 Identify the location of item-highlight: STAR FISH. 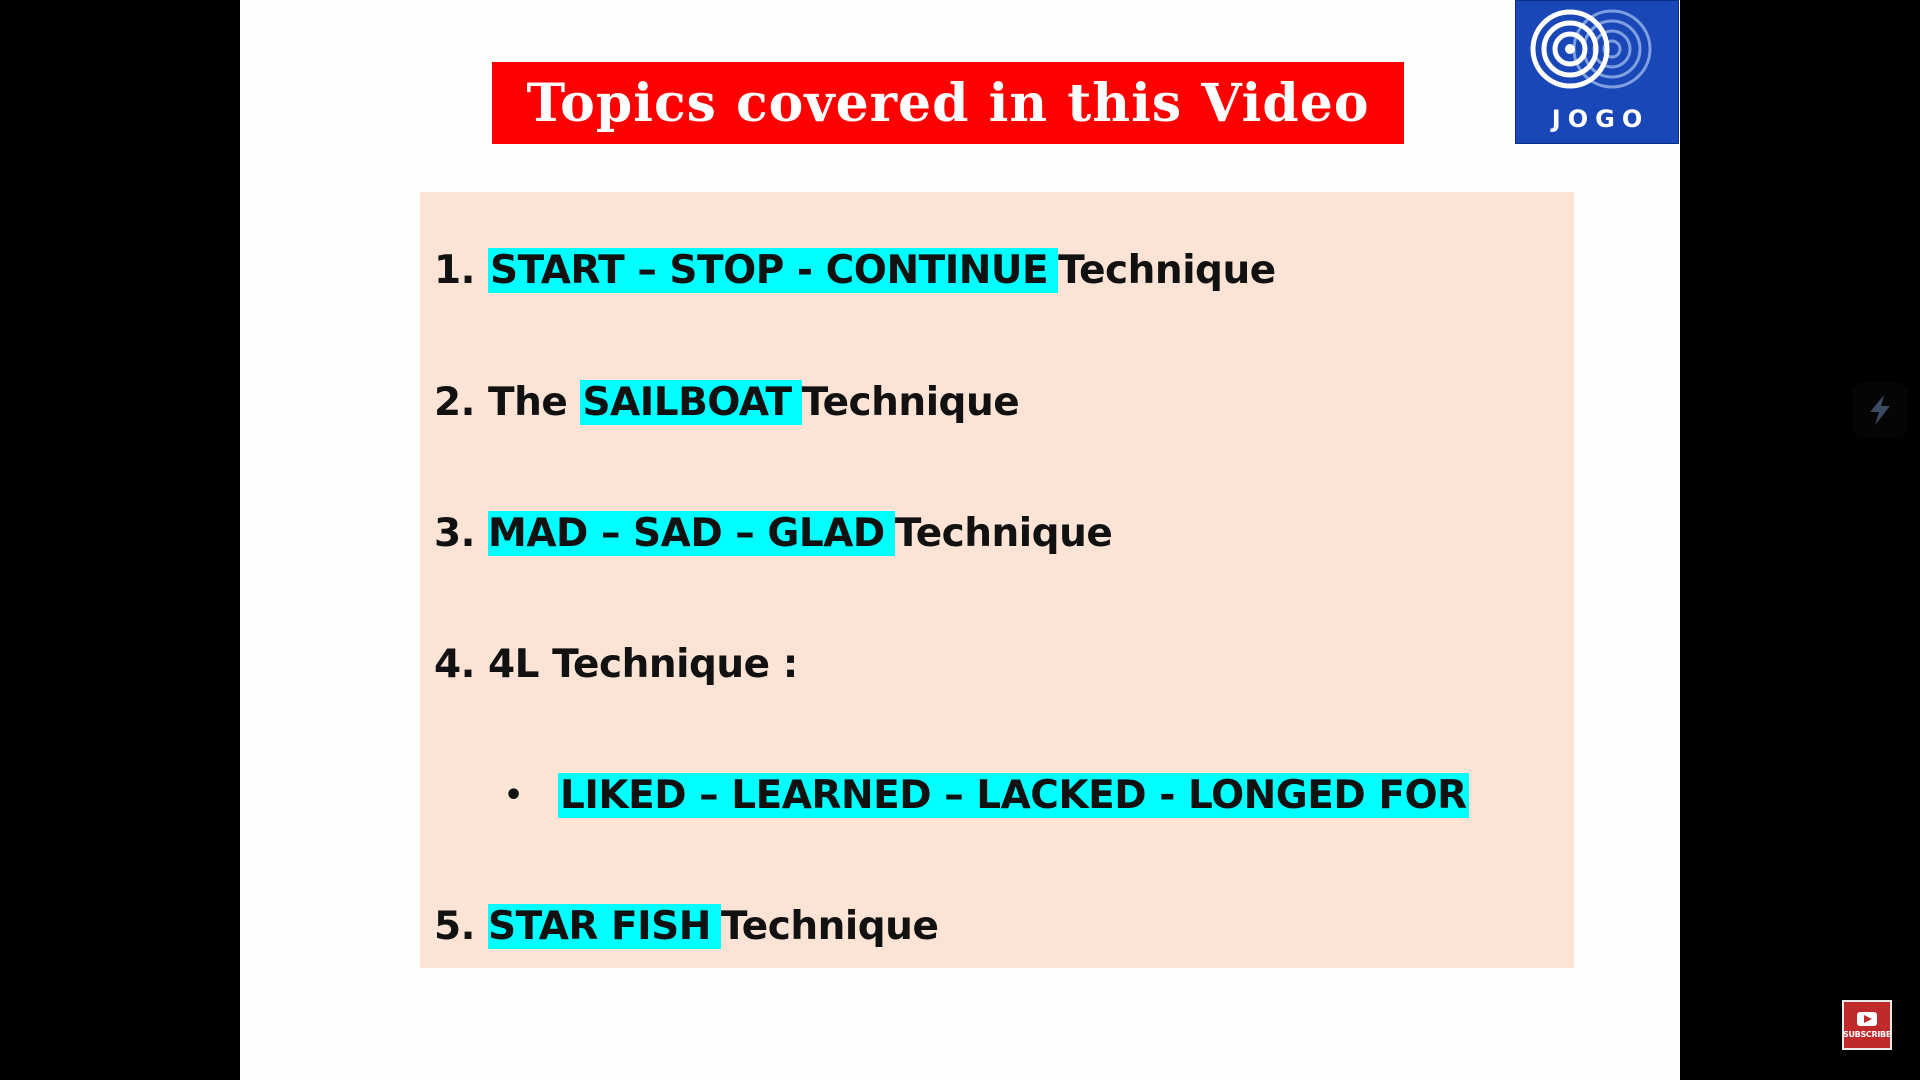
(604, 926).